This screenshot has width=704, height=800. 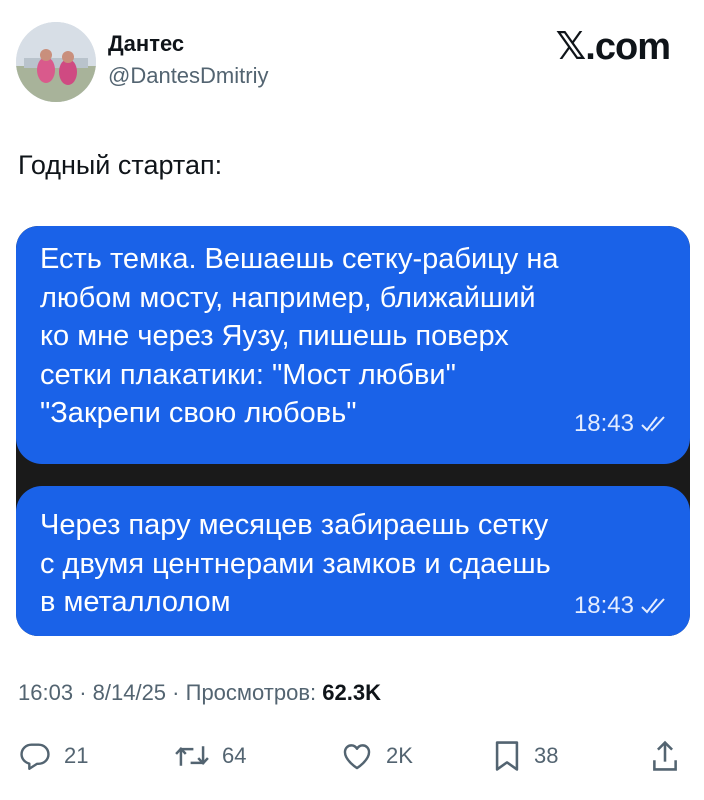 What do you see at coordinates (507, 756) in the screenshot?
I see `bookmark-icon` at bounding box center [507, 756].